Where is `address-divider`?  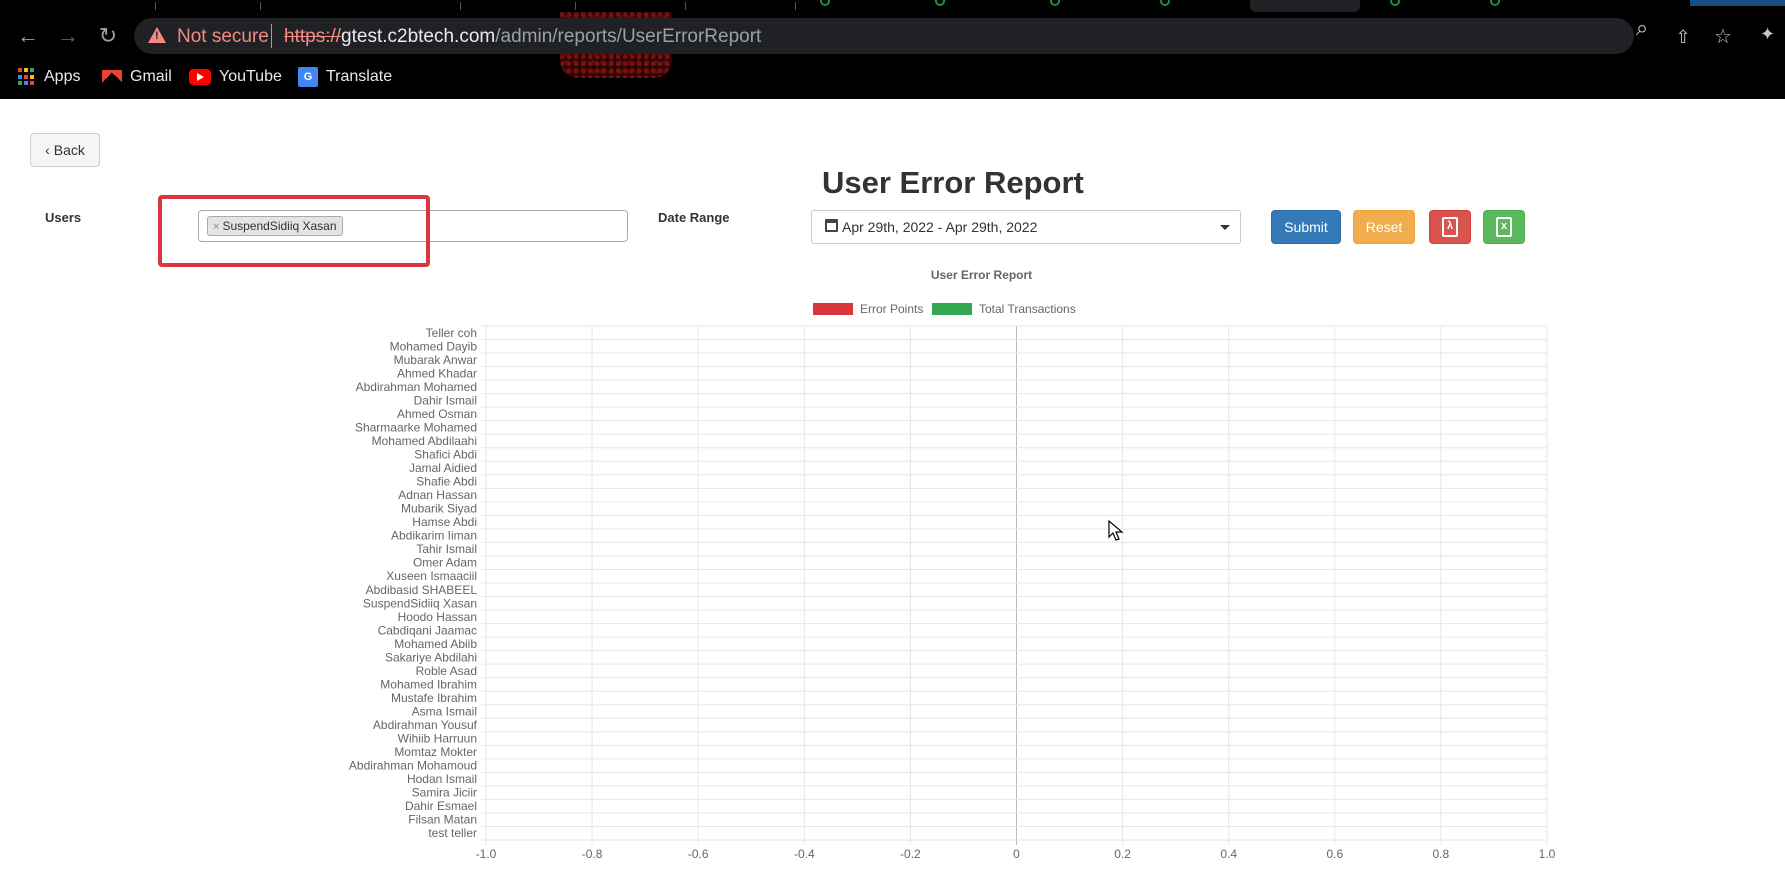 address-divider is located at coordinates (271, 36).